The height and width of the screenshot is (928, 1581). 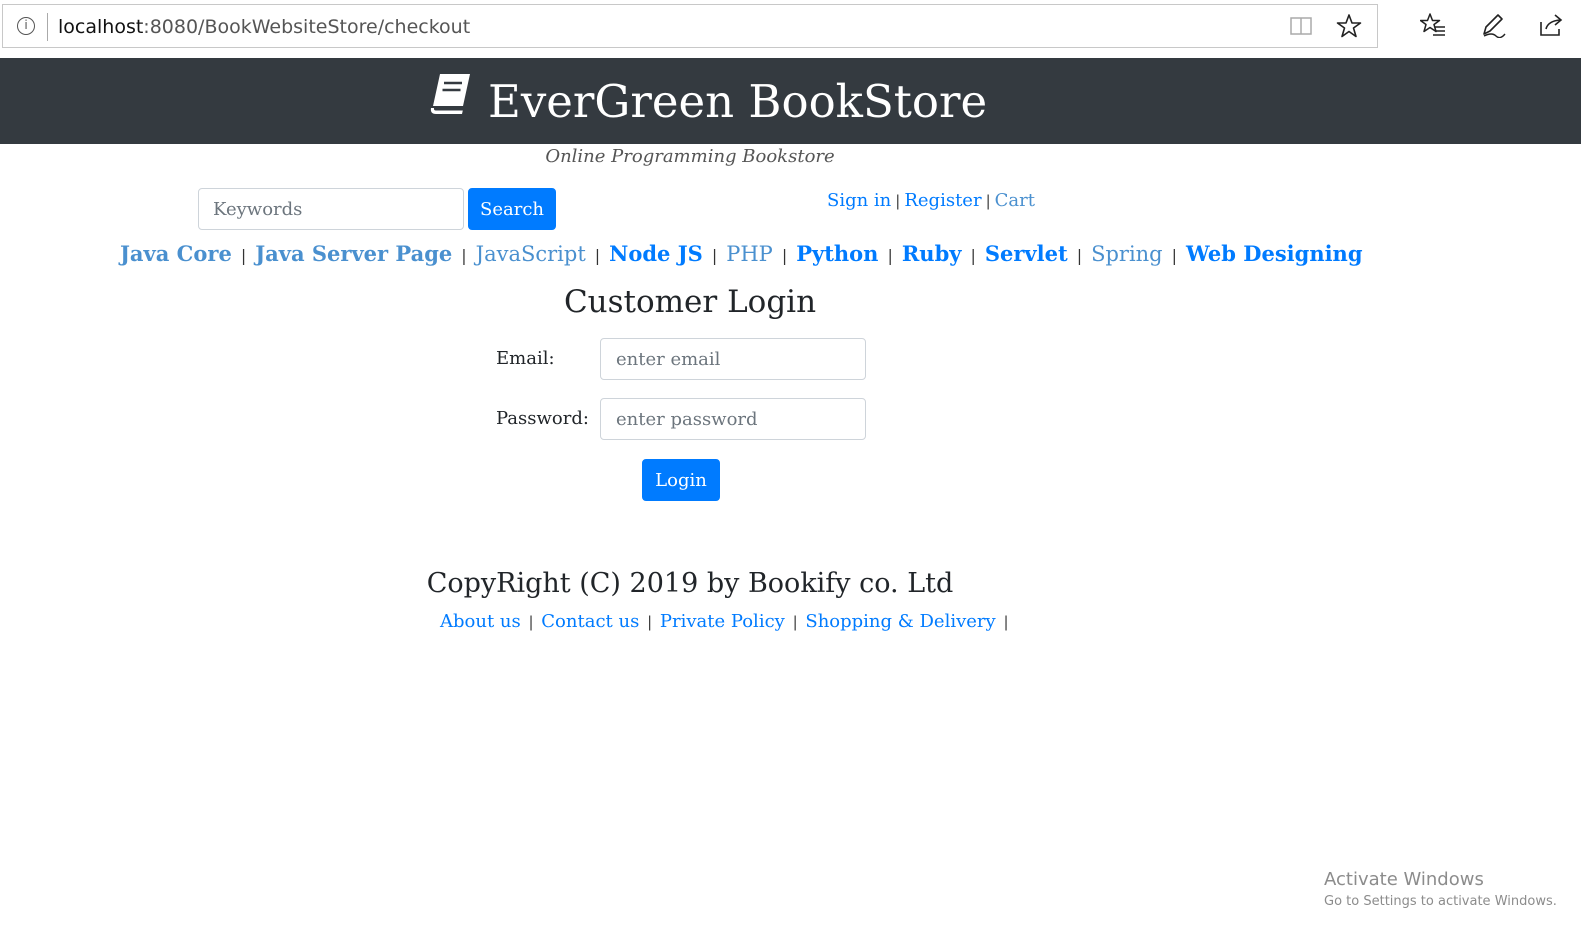 What do you see at coordinates (1026, 253) in the screenshot?
I see `category-link: Servlet` at bounding box center [1026, 253].